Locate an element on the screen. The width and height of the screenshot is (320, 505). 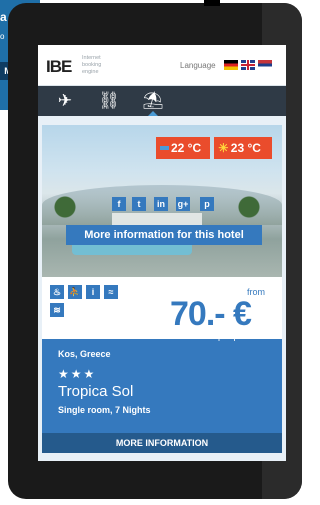
temperature-high-badge: ☀ 23 °C is located at coordinates (243, 148).